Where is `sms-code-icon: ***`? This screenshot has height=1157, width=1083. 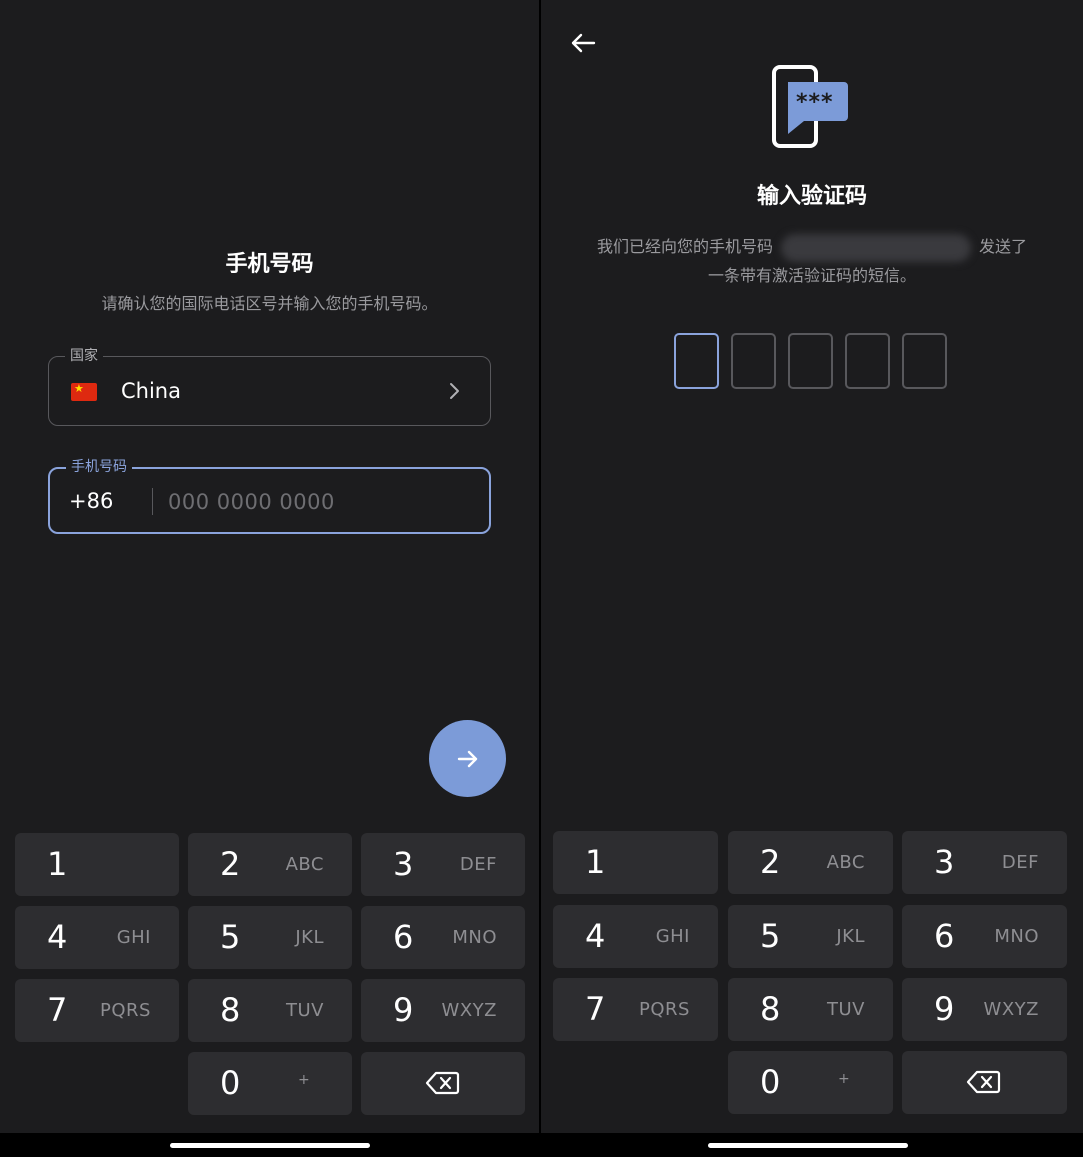
sms-code-icon: *** is located at coordinates (811, 107).